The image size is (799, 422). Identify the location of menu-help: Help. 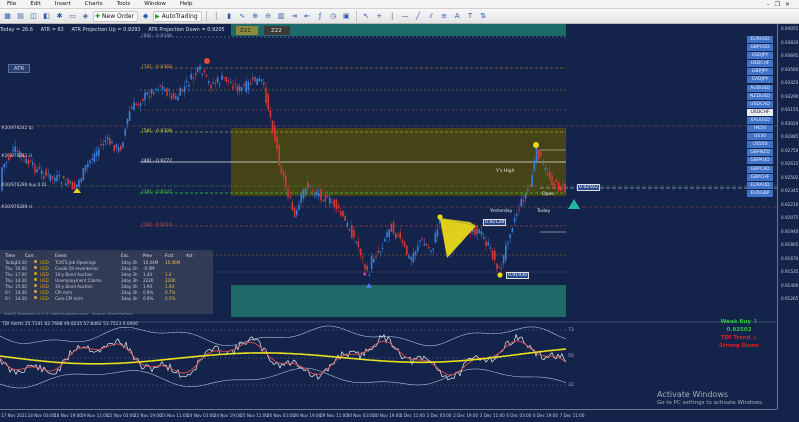
(186, 4).